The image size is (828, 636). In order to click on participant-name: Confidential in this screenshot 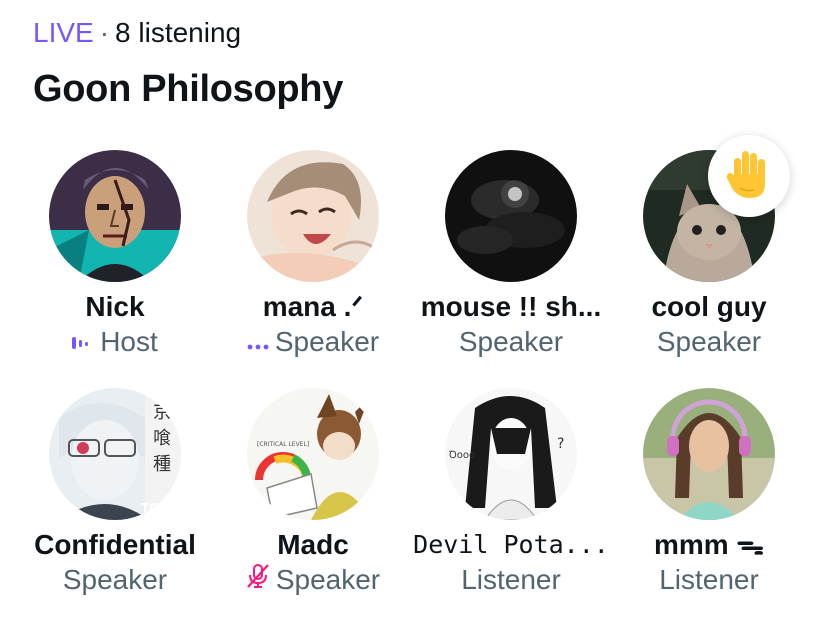, I will do `click(115, 544)`.